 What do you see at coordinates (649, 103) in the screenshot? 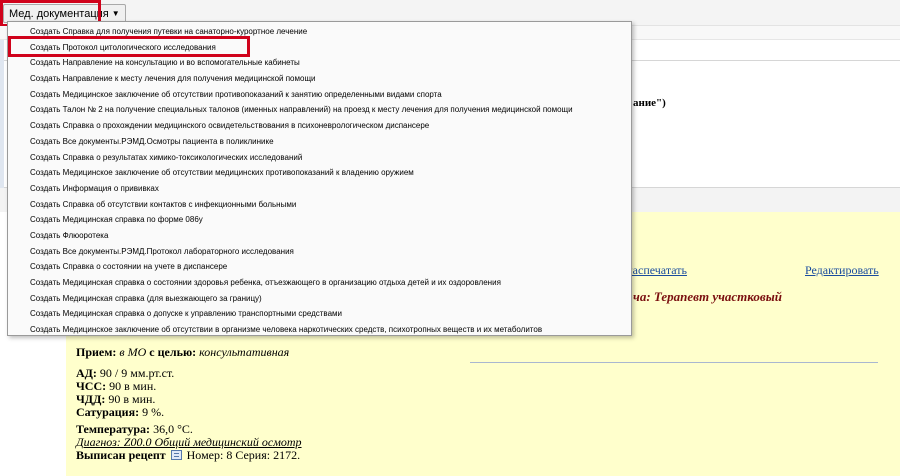
I see `upper-panel-text-fragment: ание")` at bounding box center [649, 103].